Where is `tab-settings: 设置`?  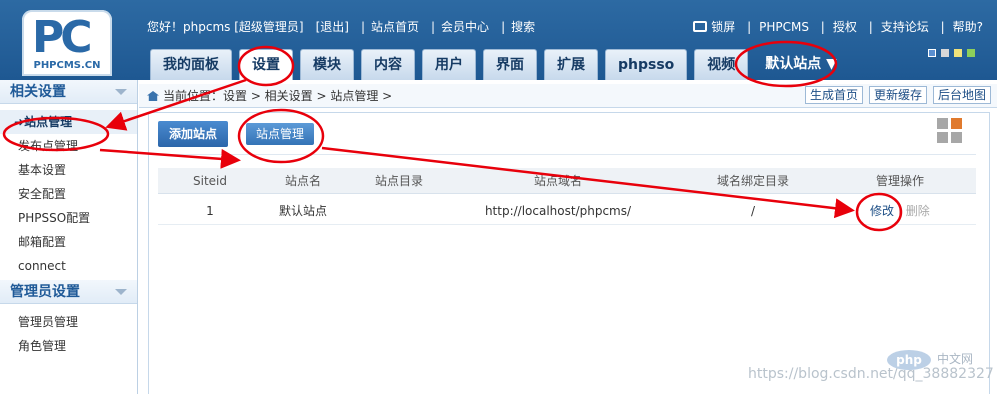
tab-settings: 设置 is located at coordinates (266, 64).